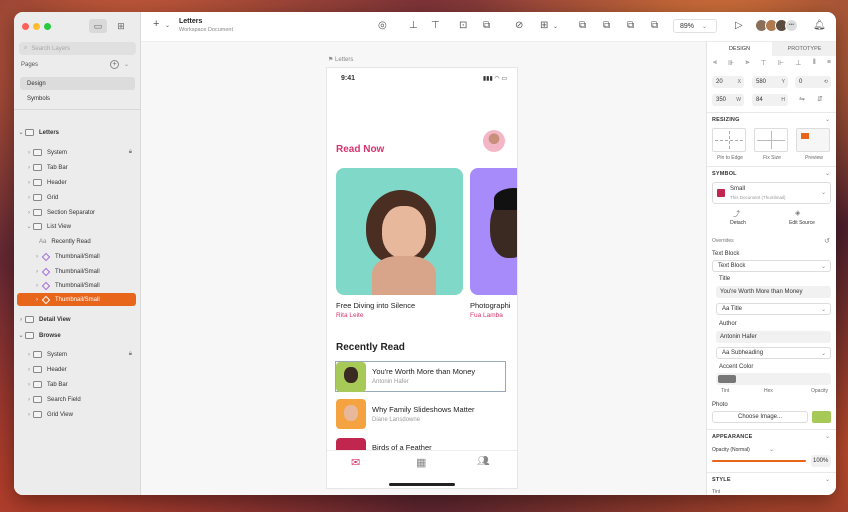  What do you see at coordinates (729, 140) in the screenshot?
I see `pin-to-edge-widget` at bounding box center [729, 140].